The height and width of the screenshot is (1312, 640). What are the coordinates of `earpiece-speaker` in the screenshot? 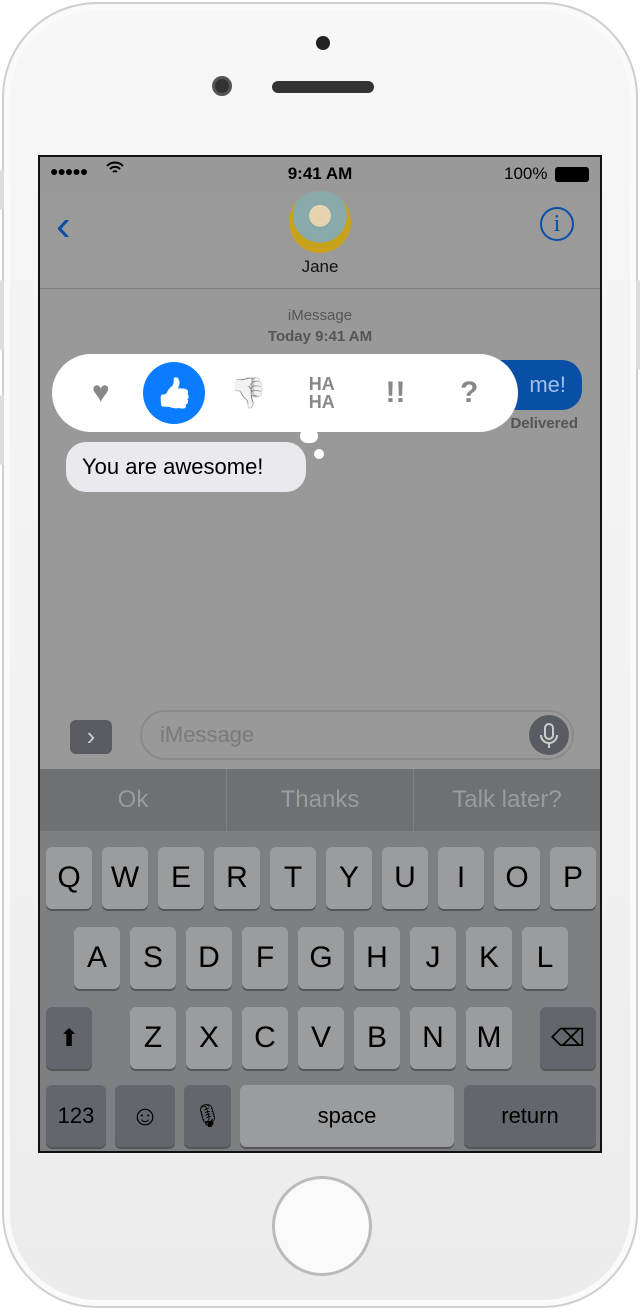 It's located at (323, 87).